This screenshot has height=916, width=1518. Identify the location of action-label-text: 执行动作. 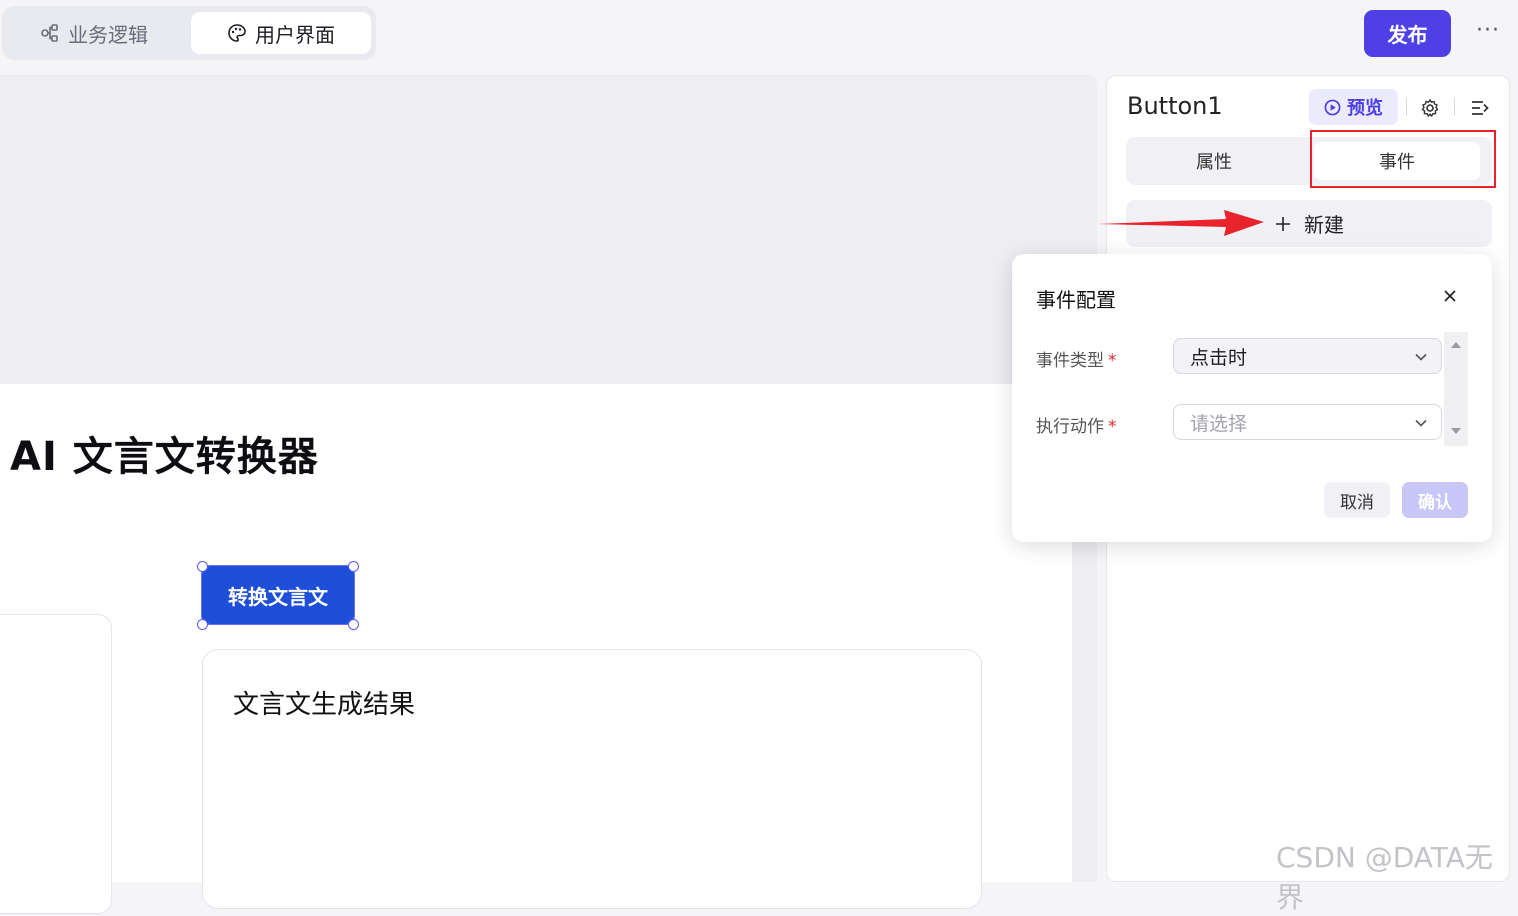
(1070, 427).